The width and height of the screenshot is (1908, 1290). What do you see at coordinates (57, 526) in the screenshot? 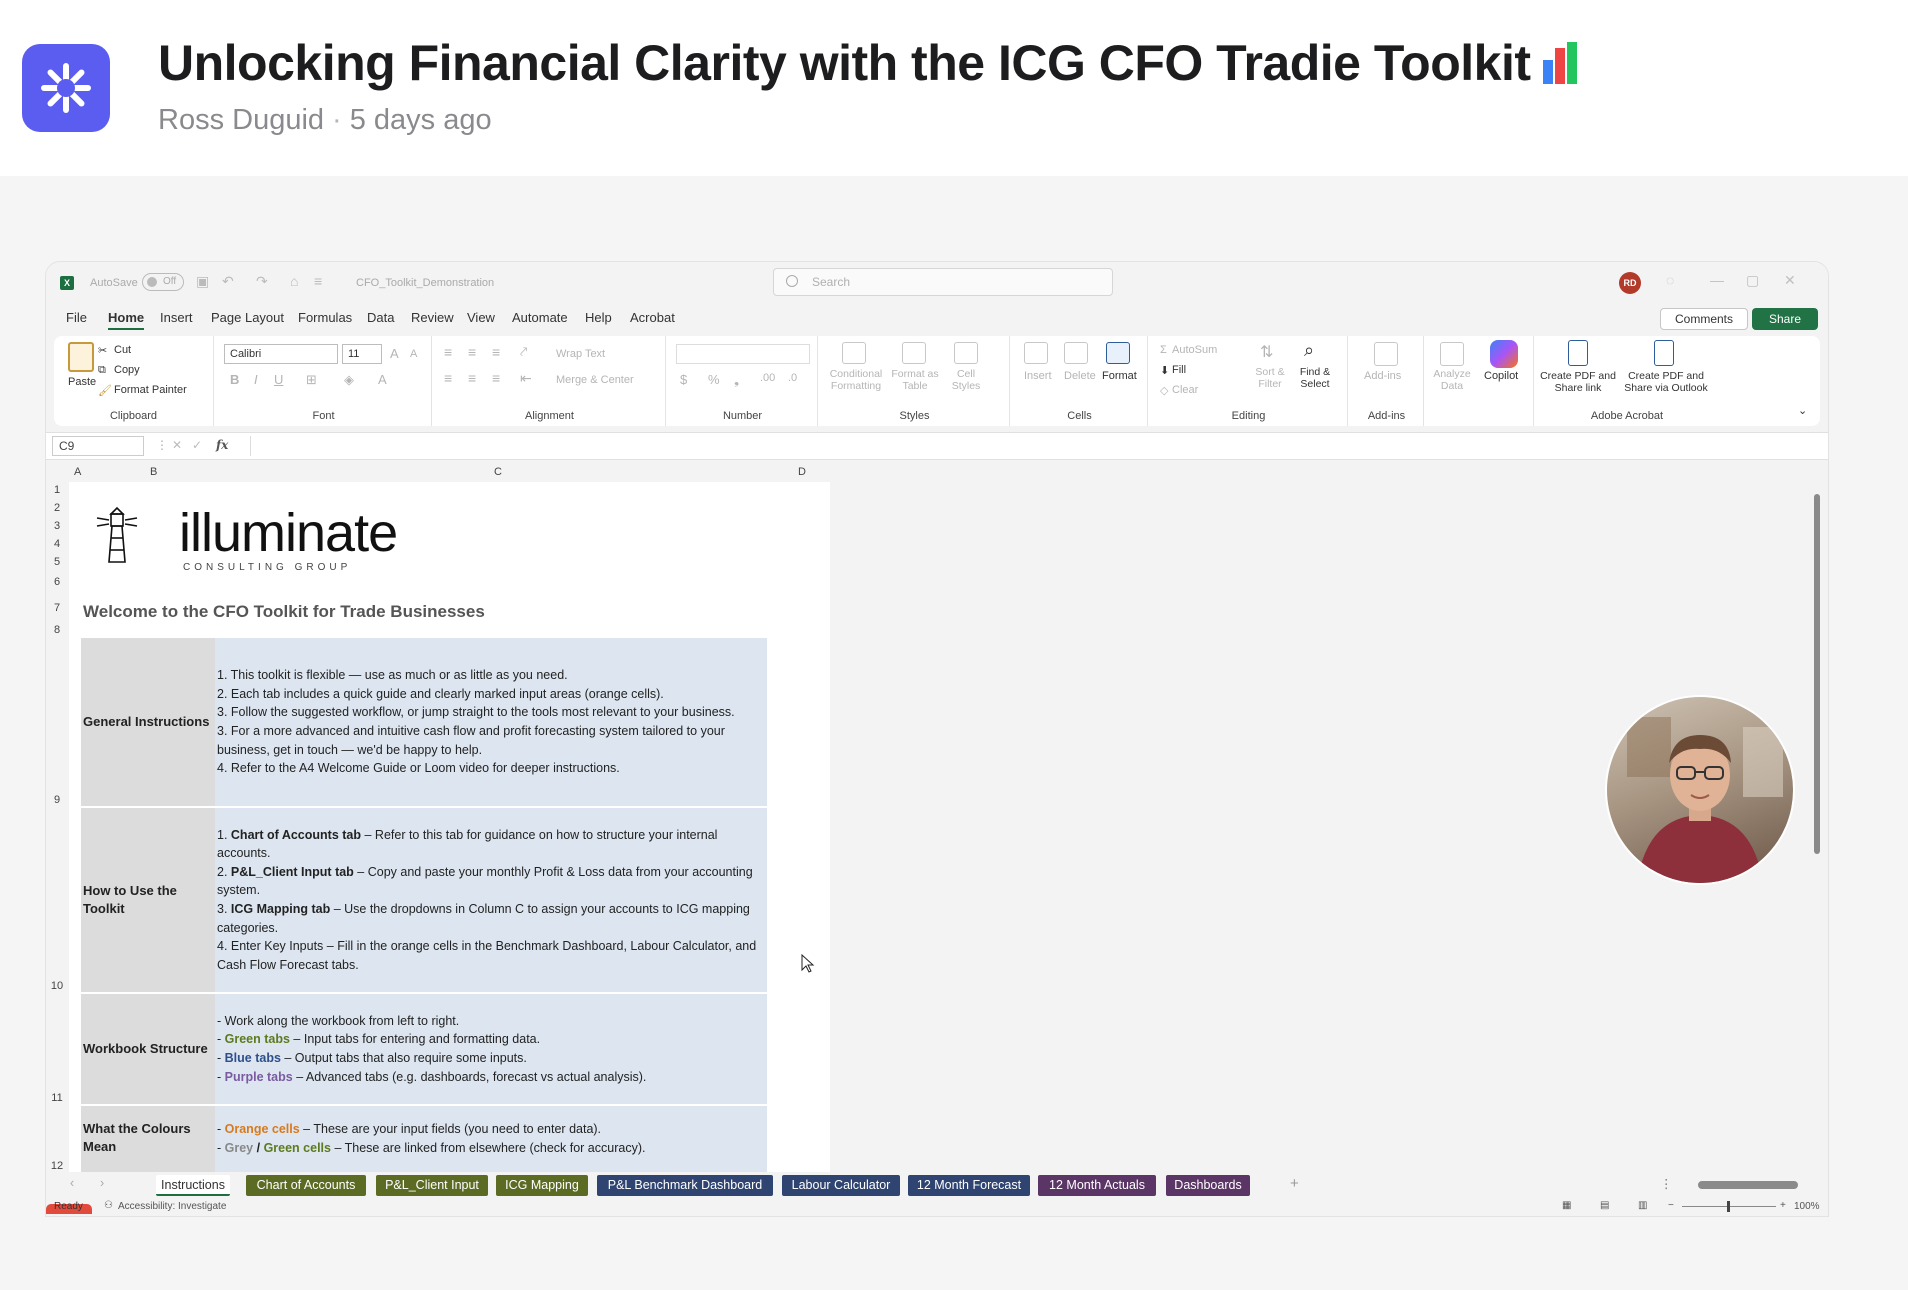
I see `row-header: 3` at bounding box center [57, 526].